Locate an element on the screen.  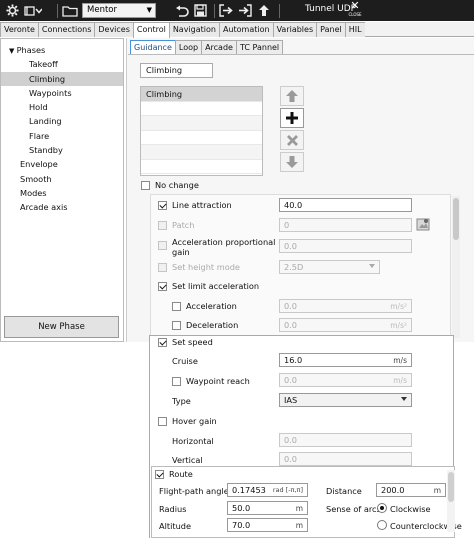
hover-gain-checkbox is located at coordinates (162, 421).